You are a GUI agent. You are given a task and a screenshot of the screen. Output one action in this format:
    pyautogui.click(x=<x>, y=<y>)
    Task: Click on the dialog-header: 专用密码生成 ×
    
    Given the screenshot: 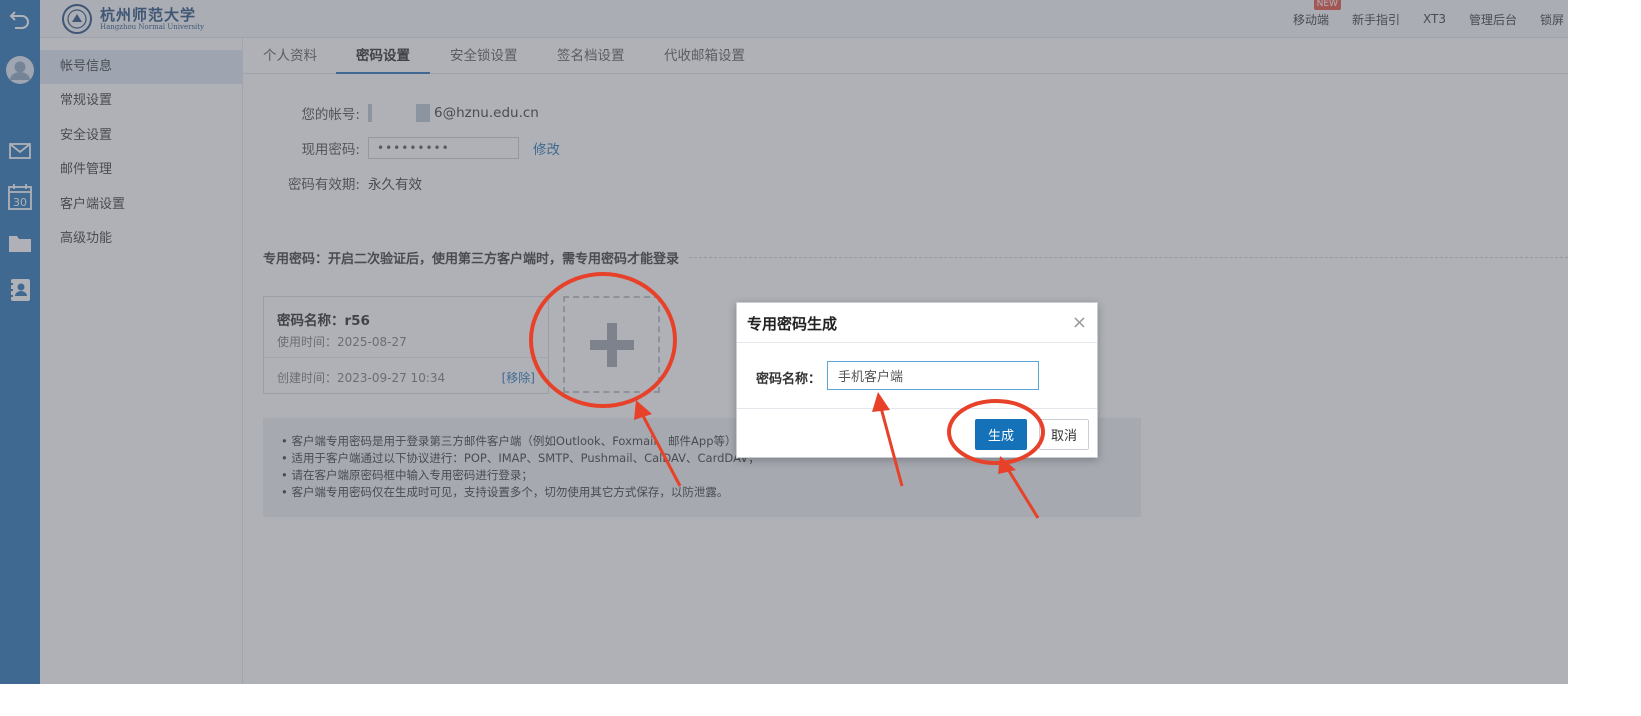 What is the action you would take?
    pyautogui.click(x=917, y=323)
    